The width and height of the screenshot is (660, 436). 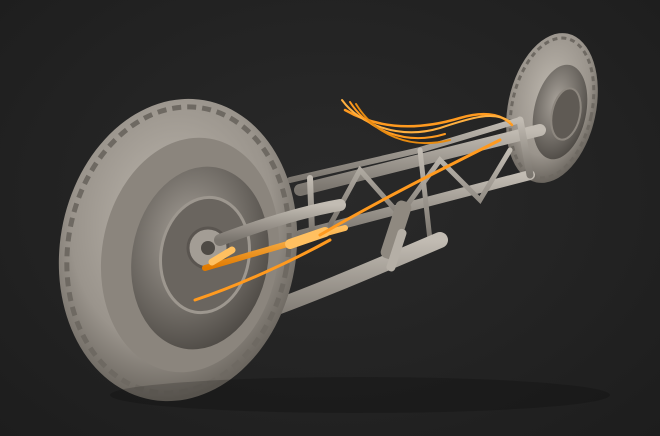 What do you see at coordinates (360, 395) in the screenshot?
I see `ground-shadow` at bounding box center [360, 395].